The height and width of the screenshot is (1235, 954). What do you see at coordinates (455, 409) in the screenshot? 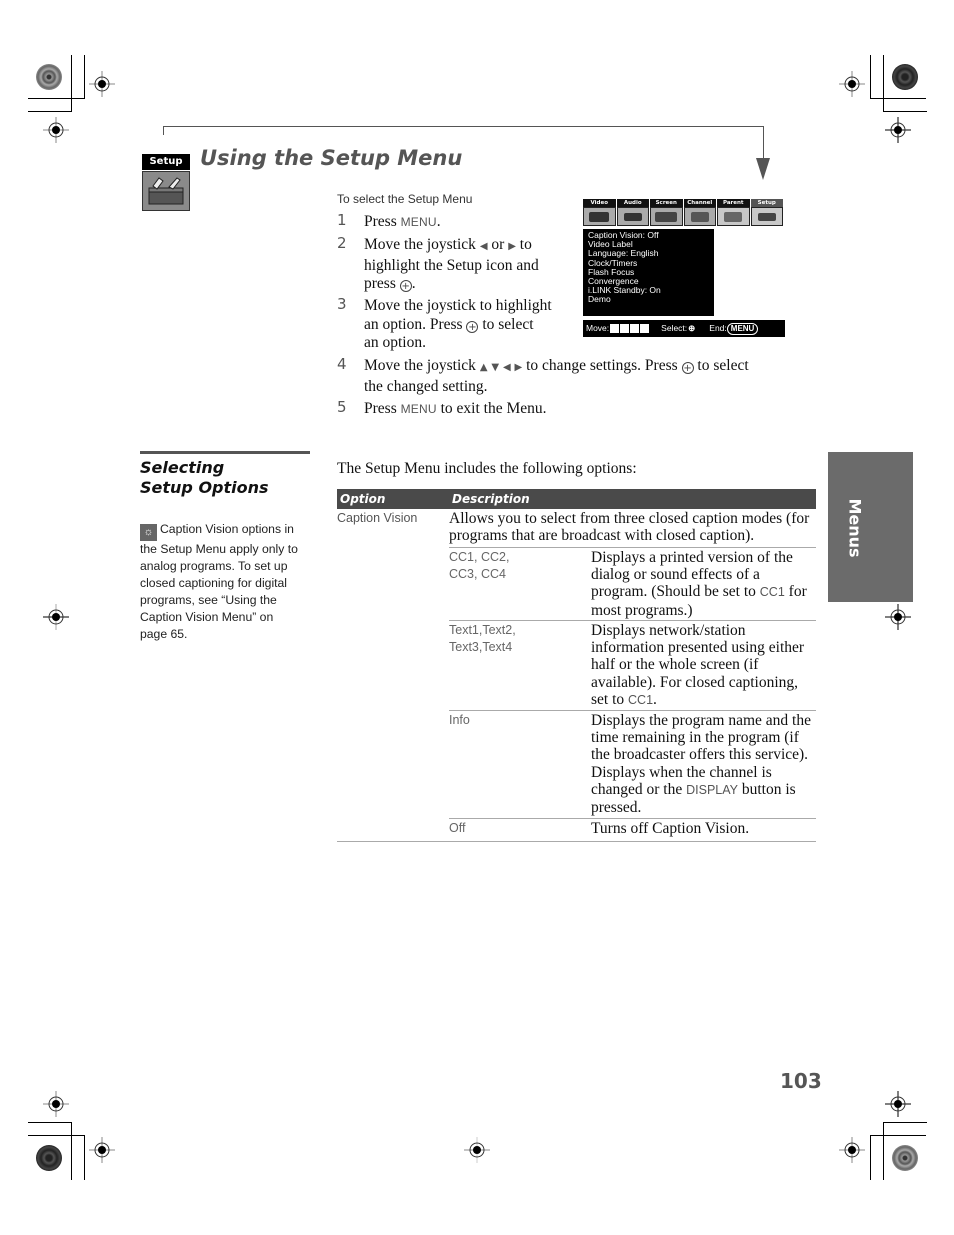
I see `step-text: Press MENU to exit the Menu.` at bounding box center [455, 409].